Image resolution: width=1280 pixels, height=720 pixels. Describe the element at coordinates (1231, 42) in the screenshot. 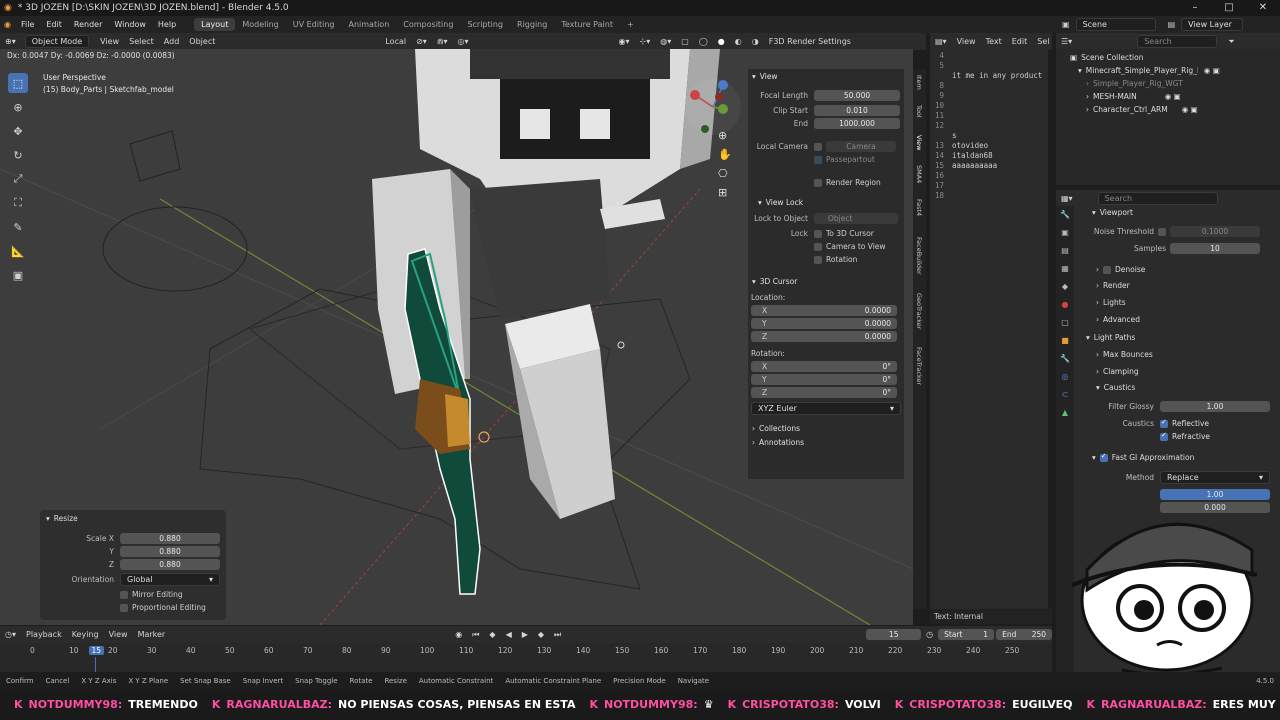

I see `filter-icon: ⏷` at that location.